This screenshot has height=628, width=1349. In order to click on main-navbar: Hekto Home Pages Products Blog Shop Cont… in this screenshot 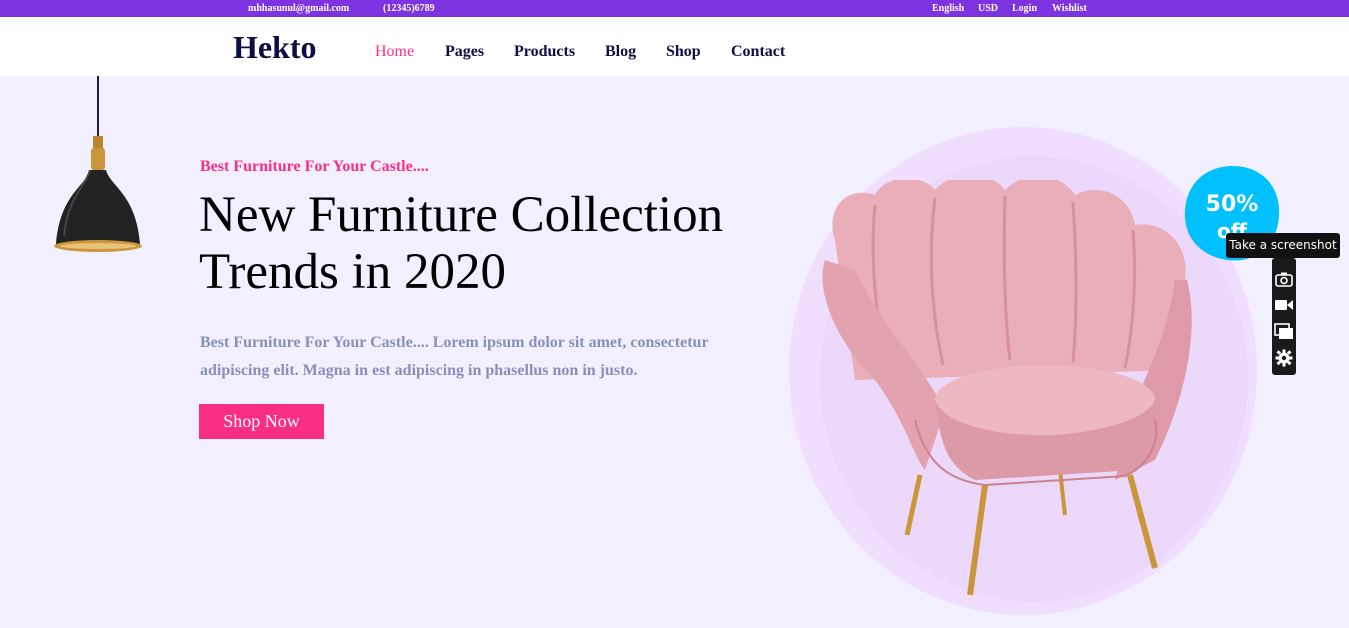, I will do `click(674, 46)`.